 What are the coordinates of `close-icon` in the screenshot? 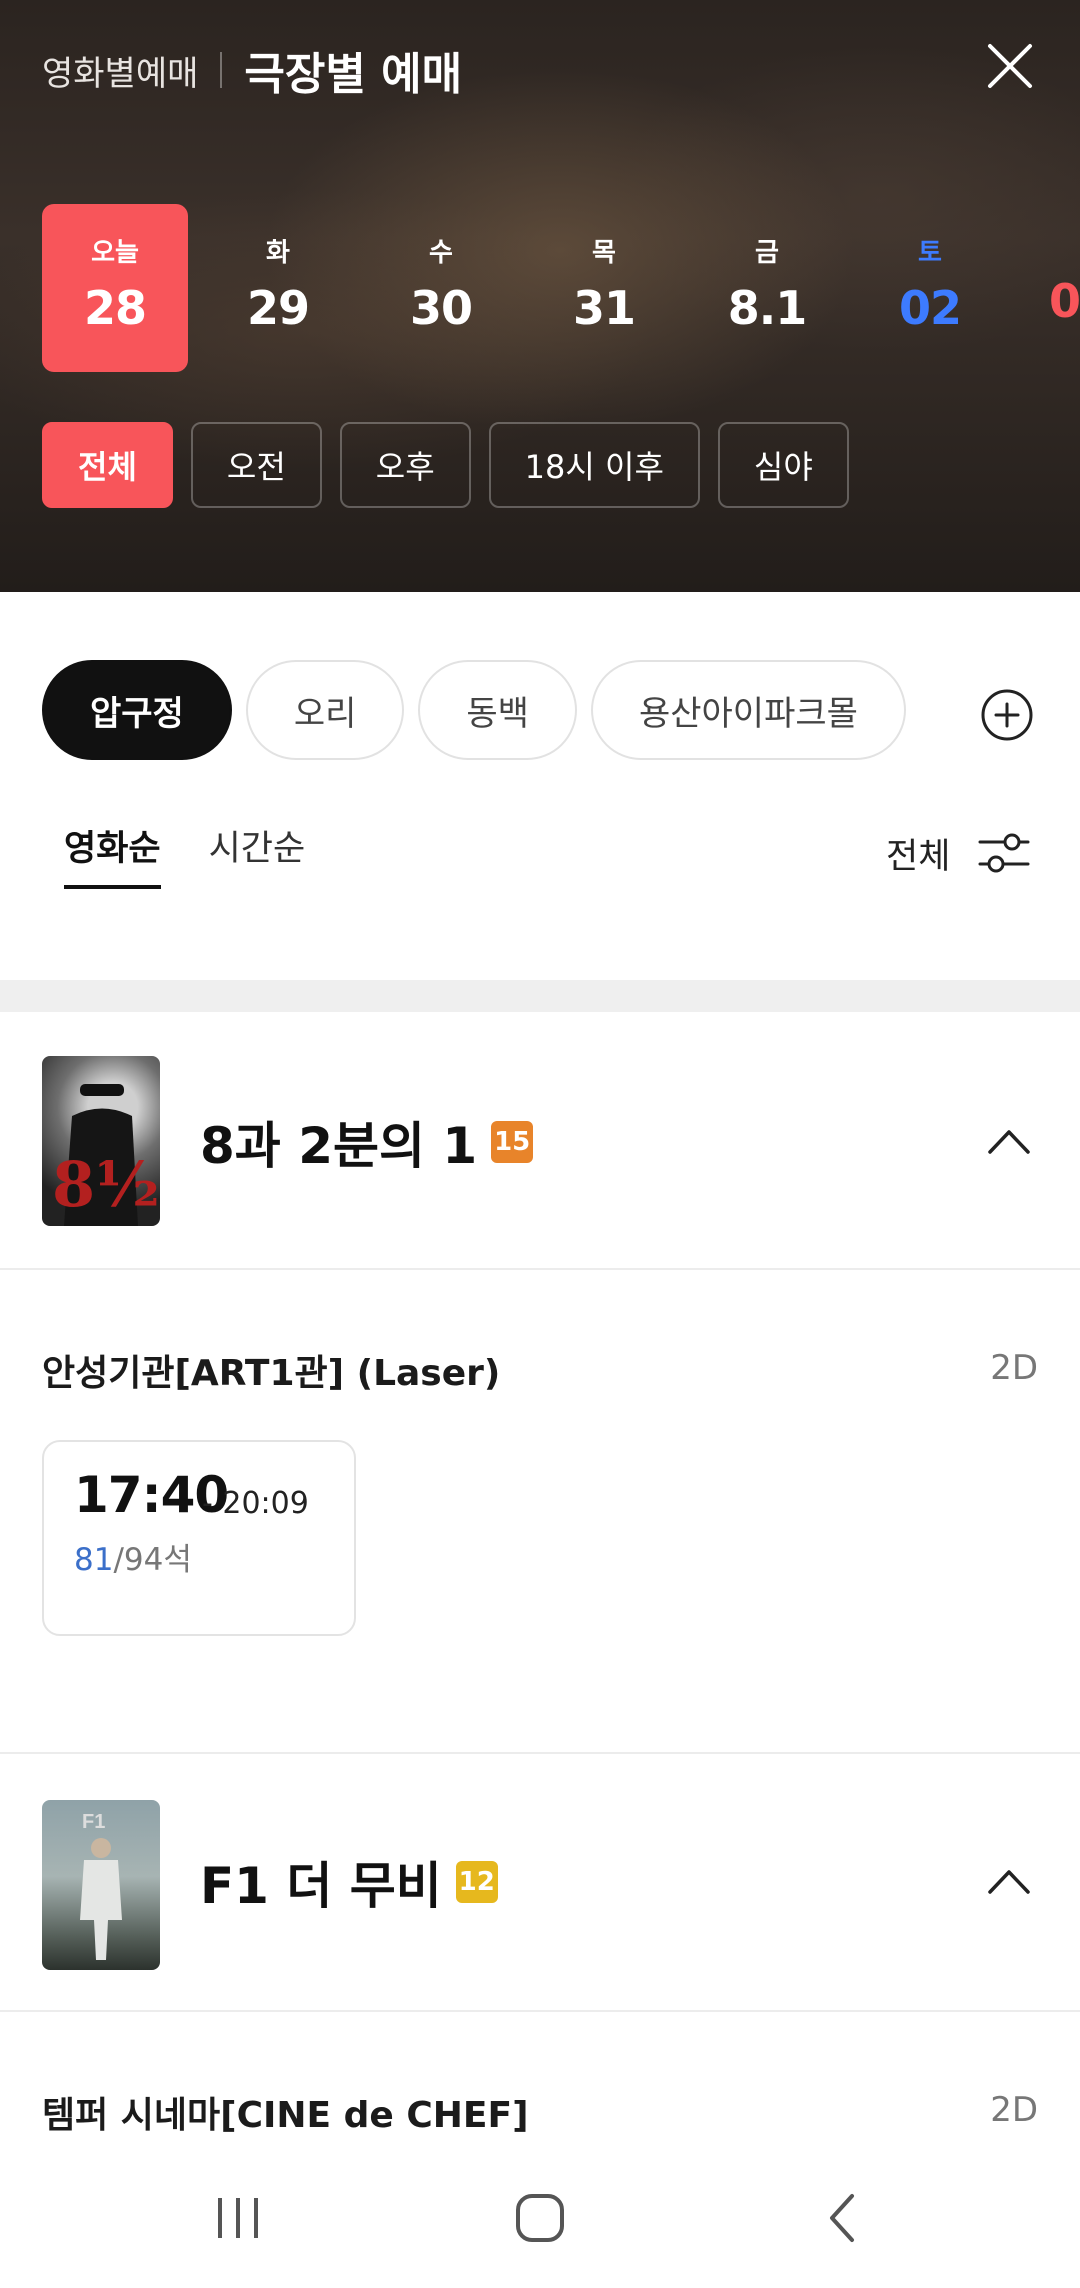 It's located at (1010, 66).